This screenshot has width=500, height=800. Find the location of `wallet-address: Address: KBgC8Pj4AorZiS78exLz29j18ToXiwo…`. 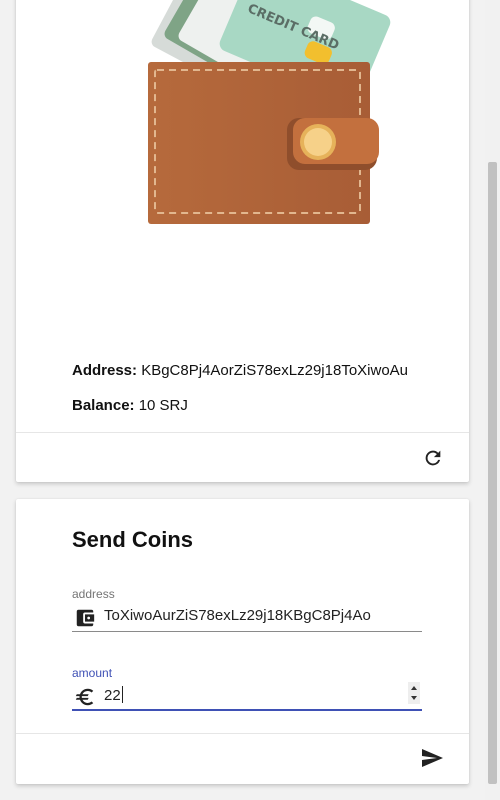

wallet-address: Address: KBgC8Pj4AorZiS78exLz29j18ToXiwo… is located at coordinates (240, 370).